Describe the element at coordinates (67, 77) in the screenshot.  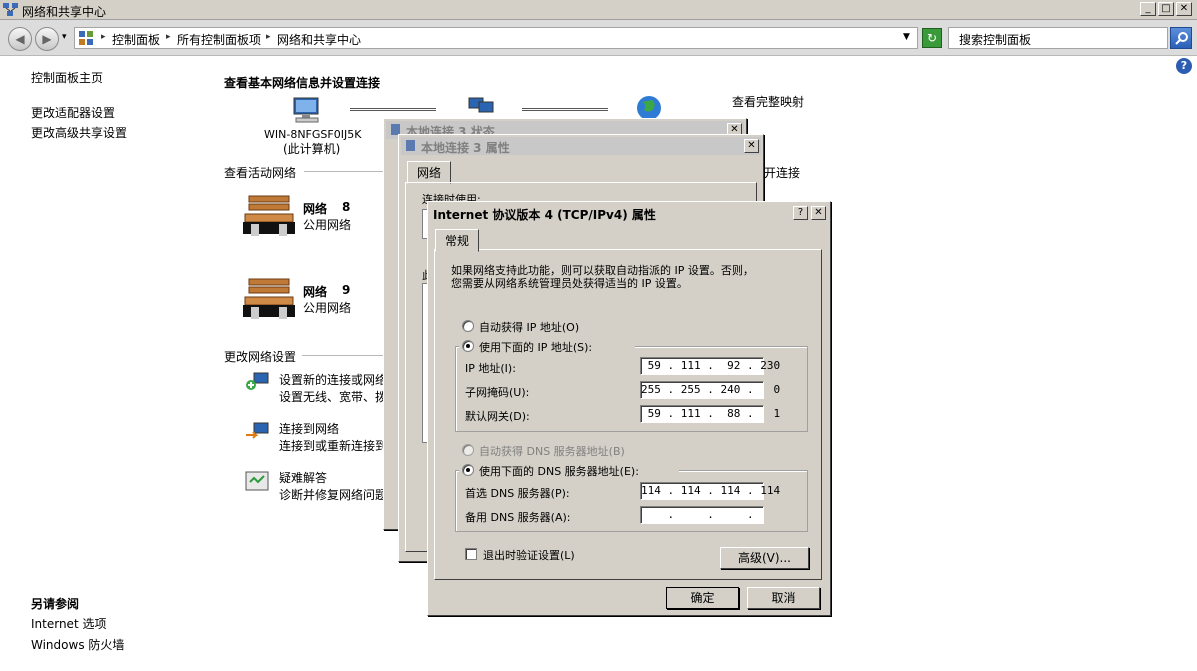
I see `control-panel-home-link: 控制面板主页` at that location.